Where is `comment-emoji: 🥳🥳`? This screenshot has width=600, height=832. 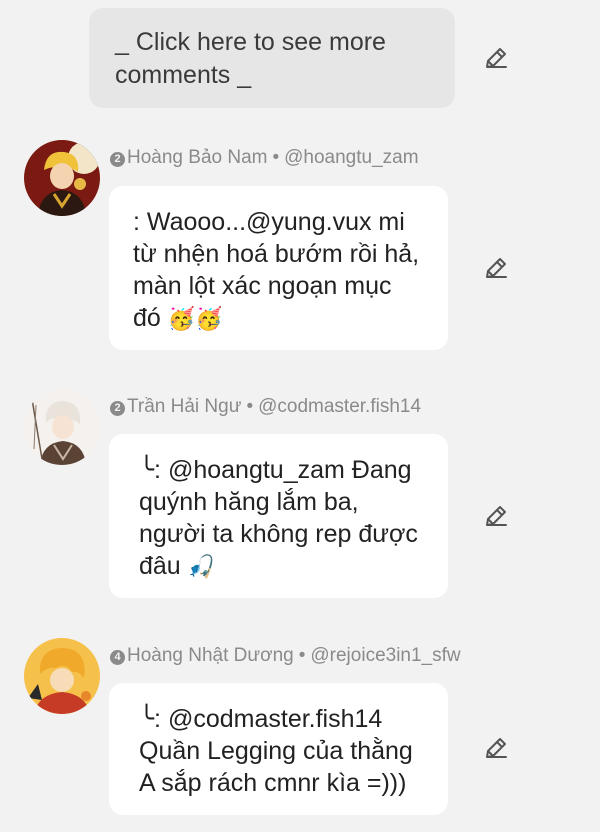 comment-emoji: 🥳🥳 is located at coordinates (195, 319).